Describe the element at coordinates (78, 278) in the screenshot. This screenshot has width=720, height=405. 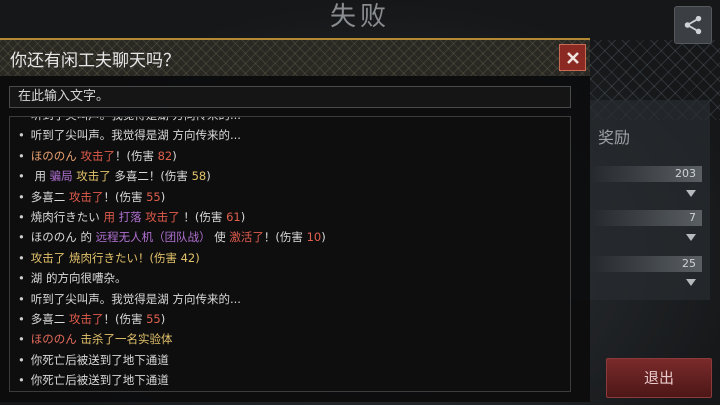
I see `chat-log-segment: 湖 的方向很嘈杂。` at that location.